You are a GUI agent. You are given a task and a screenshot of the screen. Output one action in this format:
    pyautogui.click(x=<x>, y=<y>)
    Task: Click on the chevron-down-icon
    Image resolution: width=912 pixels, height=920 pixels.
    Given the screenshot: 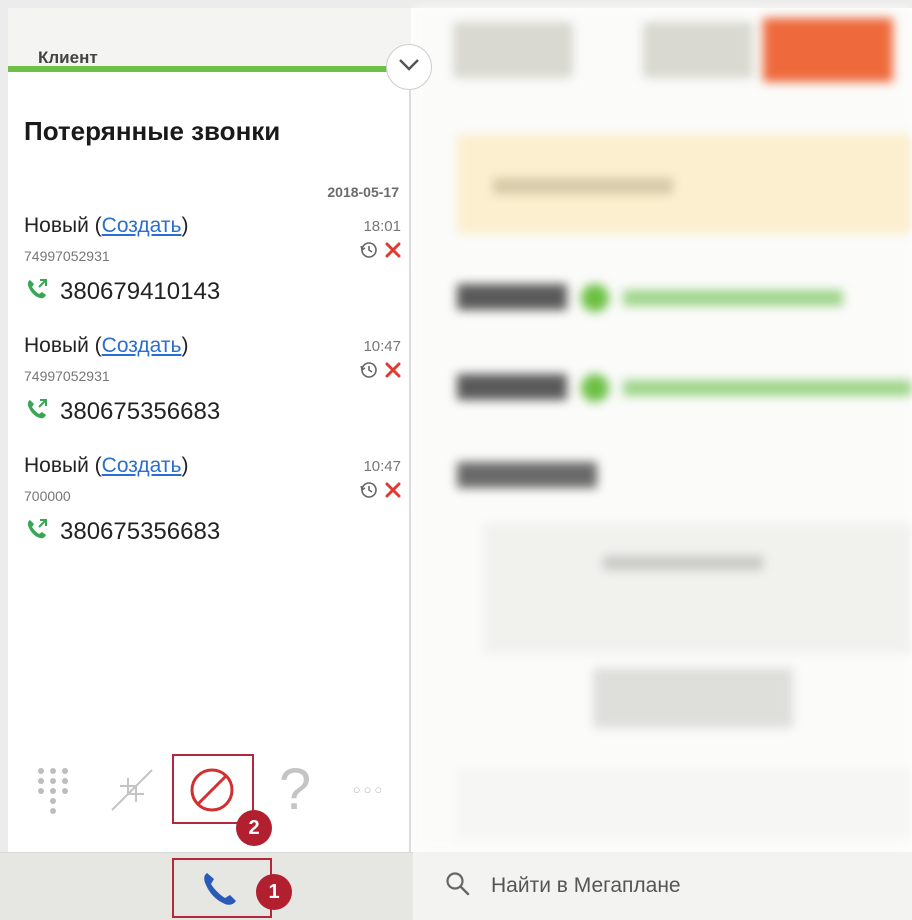 What is the action you would take?
    pyautogui.click(x=409, y=67)
    